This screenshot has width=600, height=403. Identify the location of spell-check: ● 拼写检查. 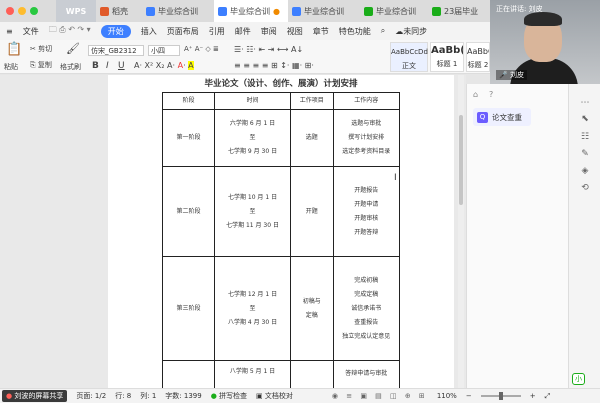
(229, 396).